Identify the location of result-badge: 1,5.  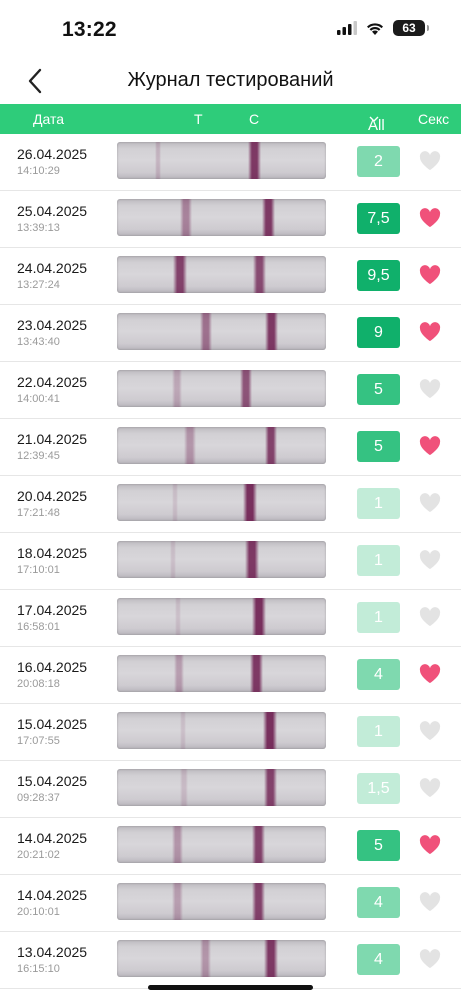
(378, 788).